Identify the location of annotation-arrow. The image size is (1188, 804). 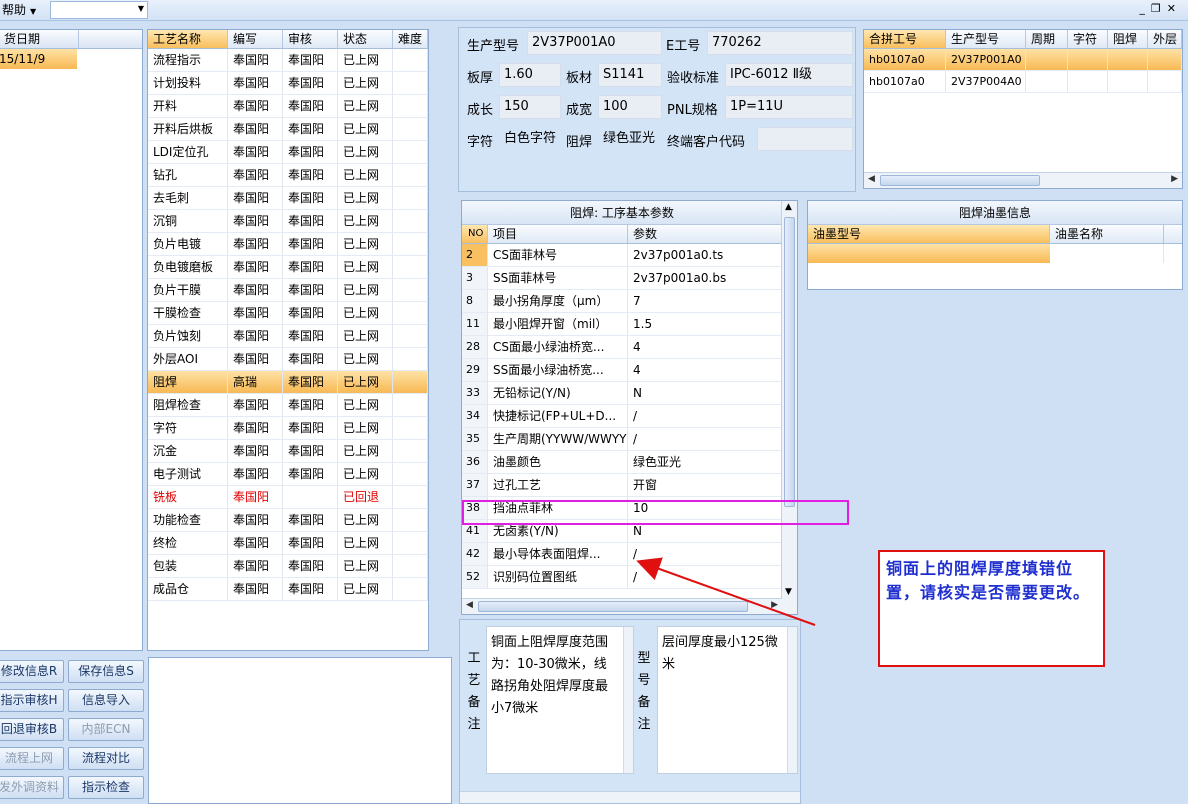
(726, 591).